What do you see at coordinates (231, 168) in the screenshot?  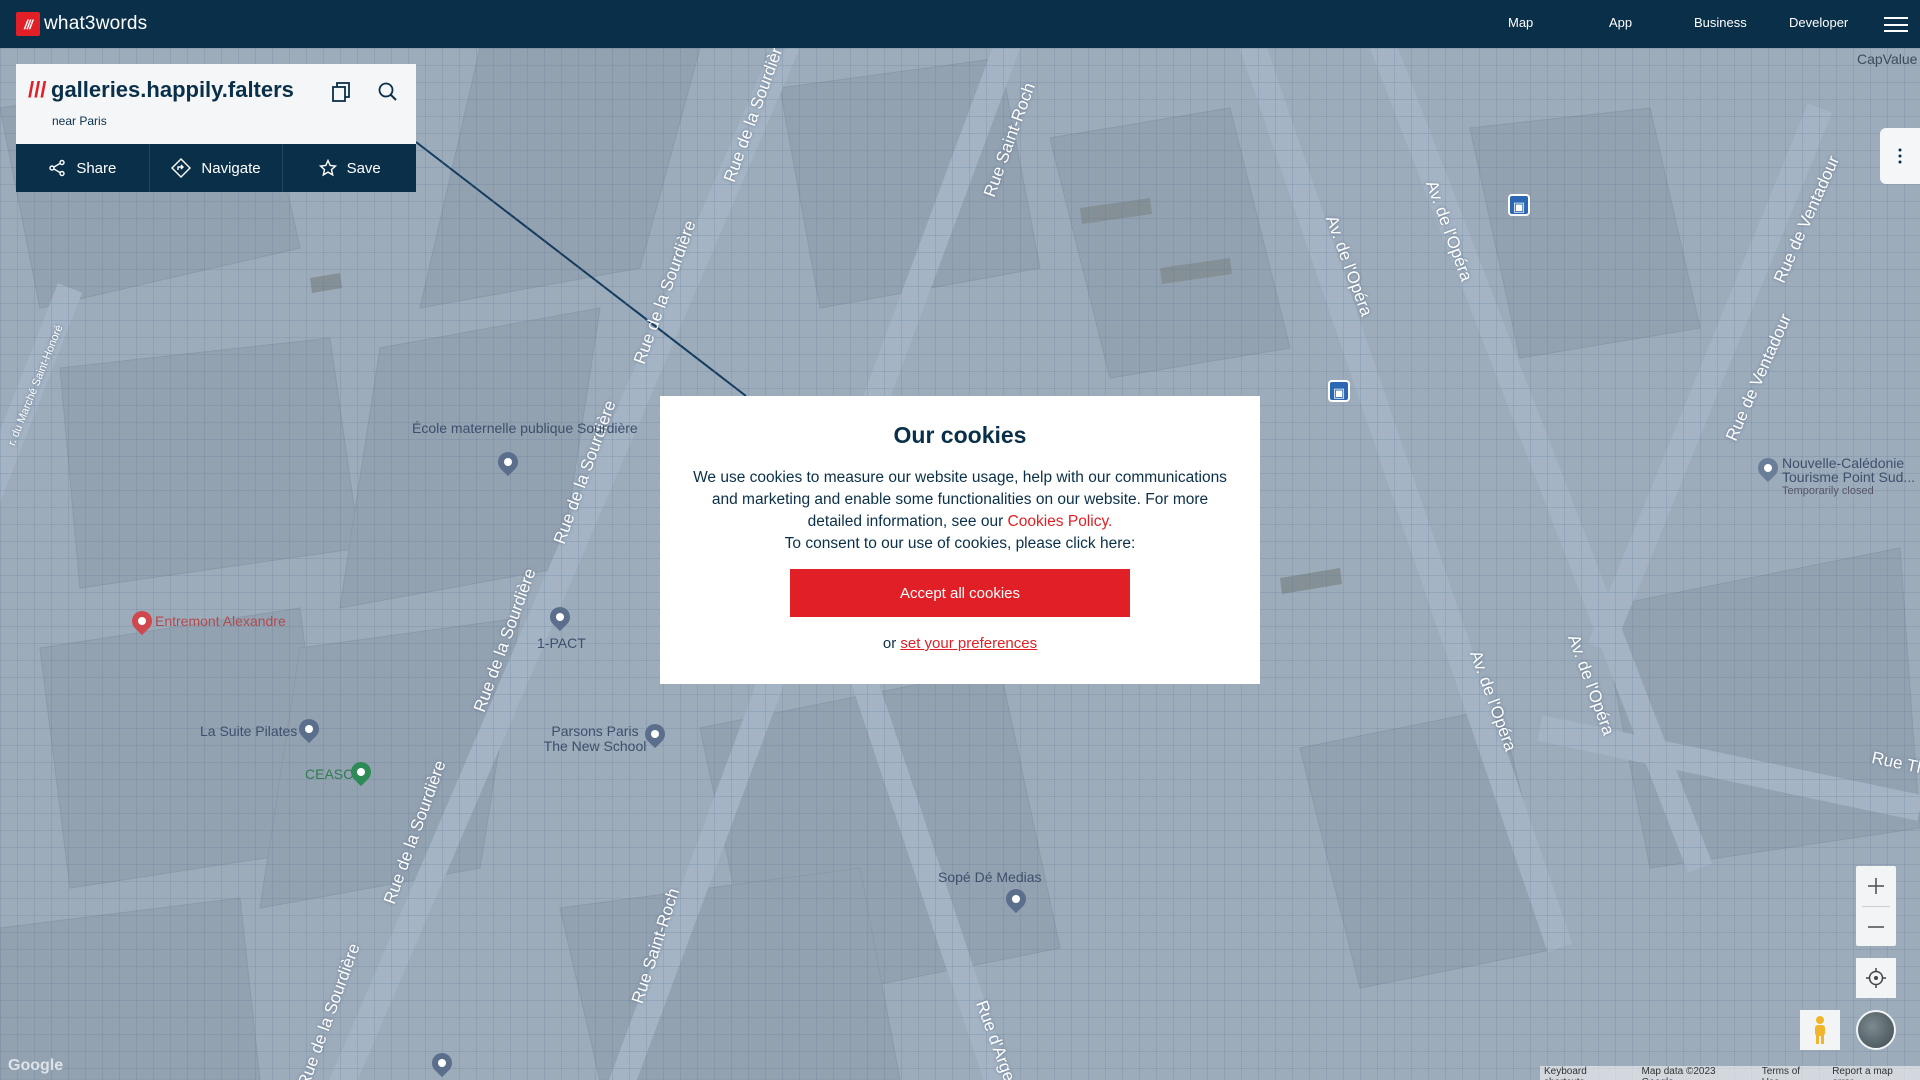 I see `navigate-label: Navigate` at bounding box center [231, 168].